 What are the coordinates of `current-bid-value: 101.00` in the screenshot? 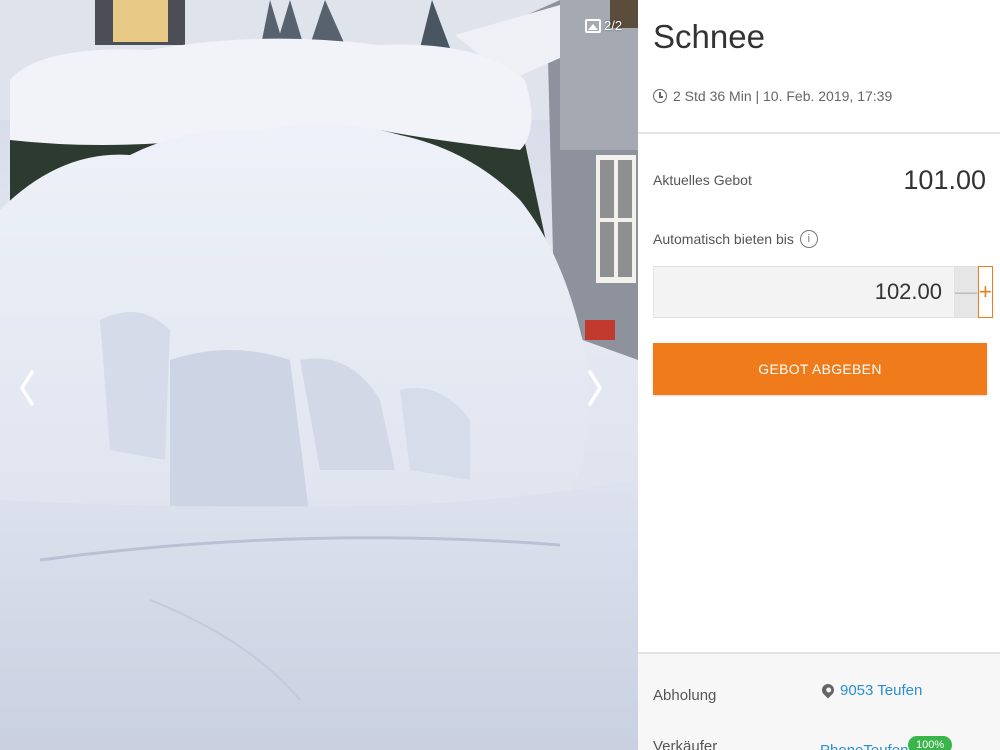 It's located at (944, 180).